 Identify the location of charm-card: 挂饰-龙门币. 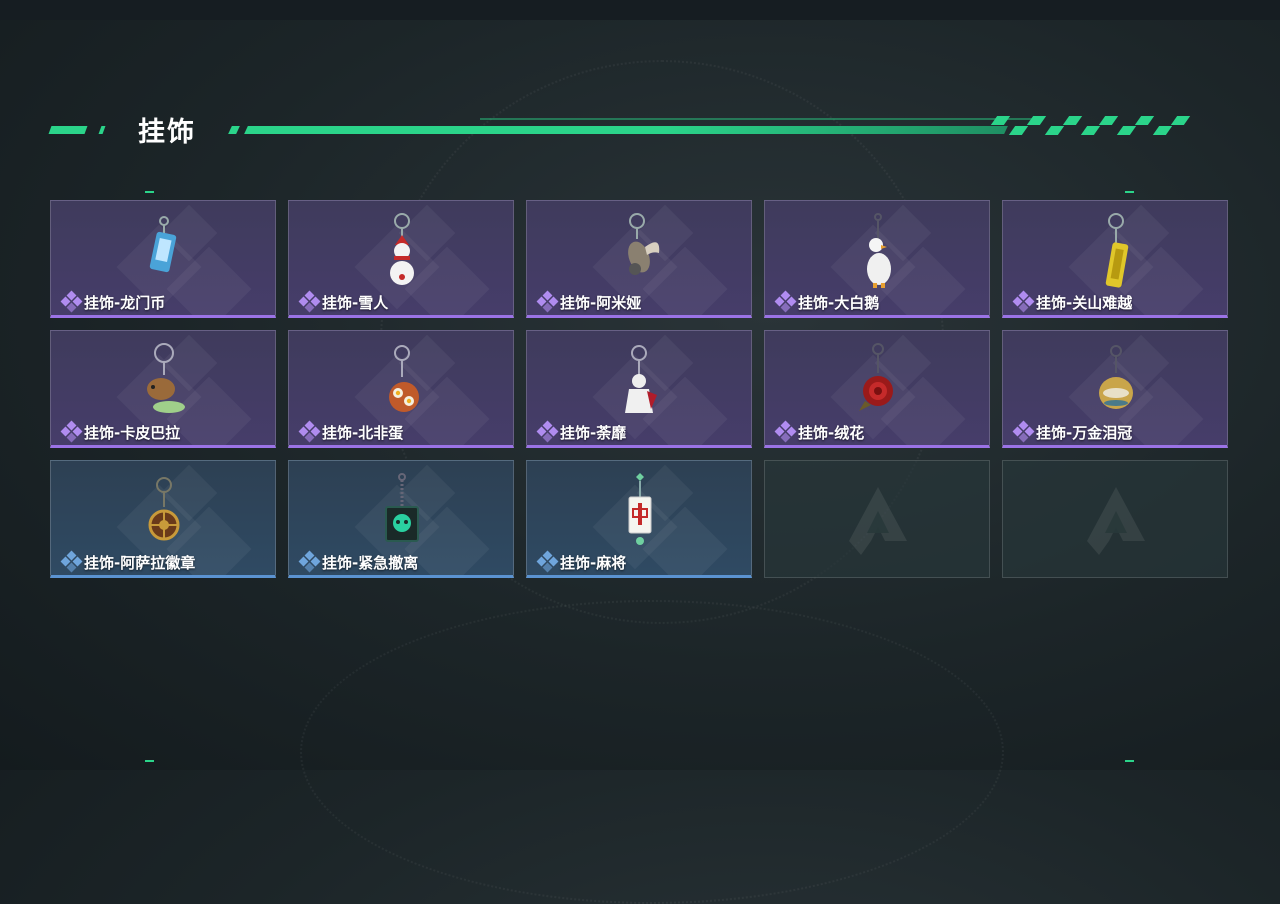
(163, 259).